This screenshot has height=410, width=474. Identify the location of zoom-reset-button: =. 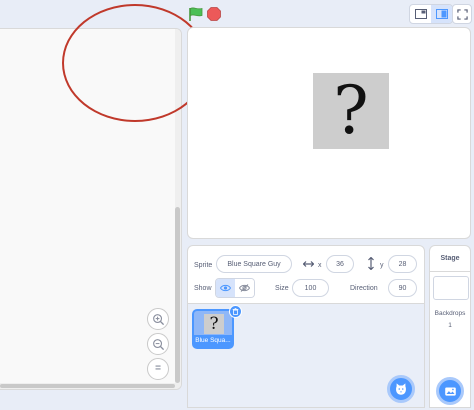
(158, 369).